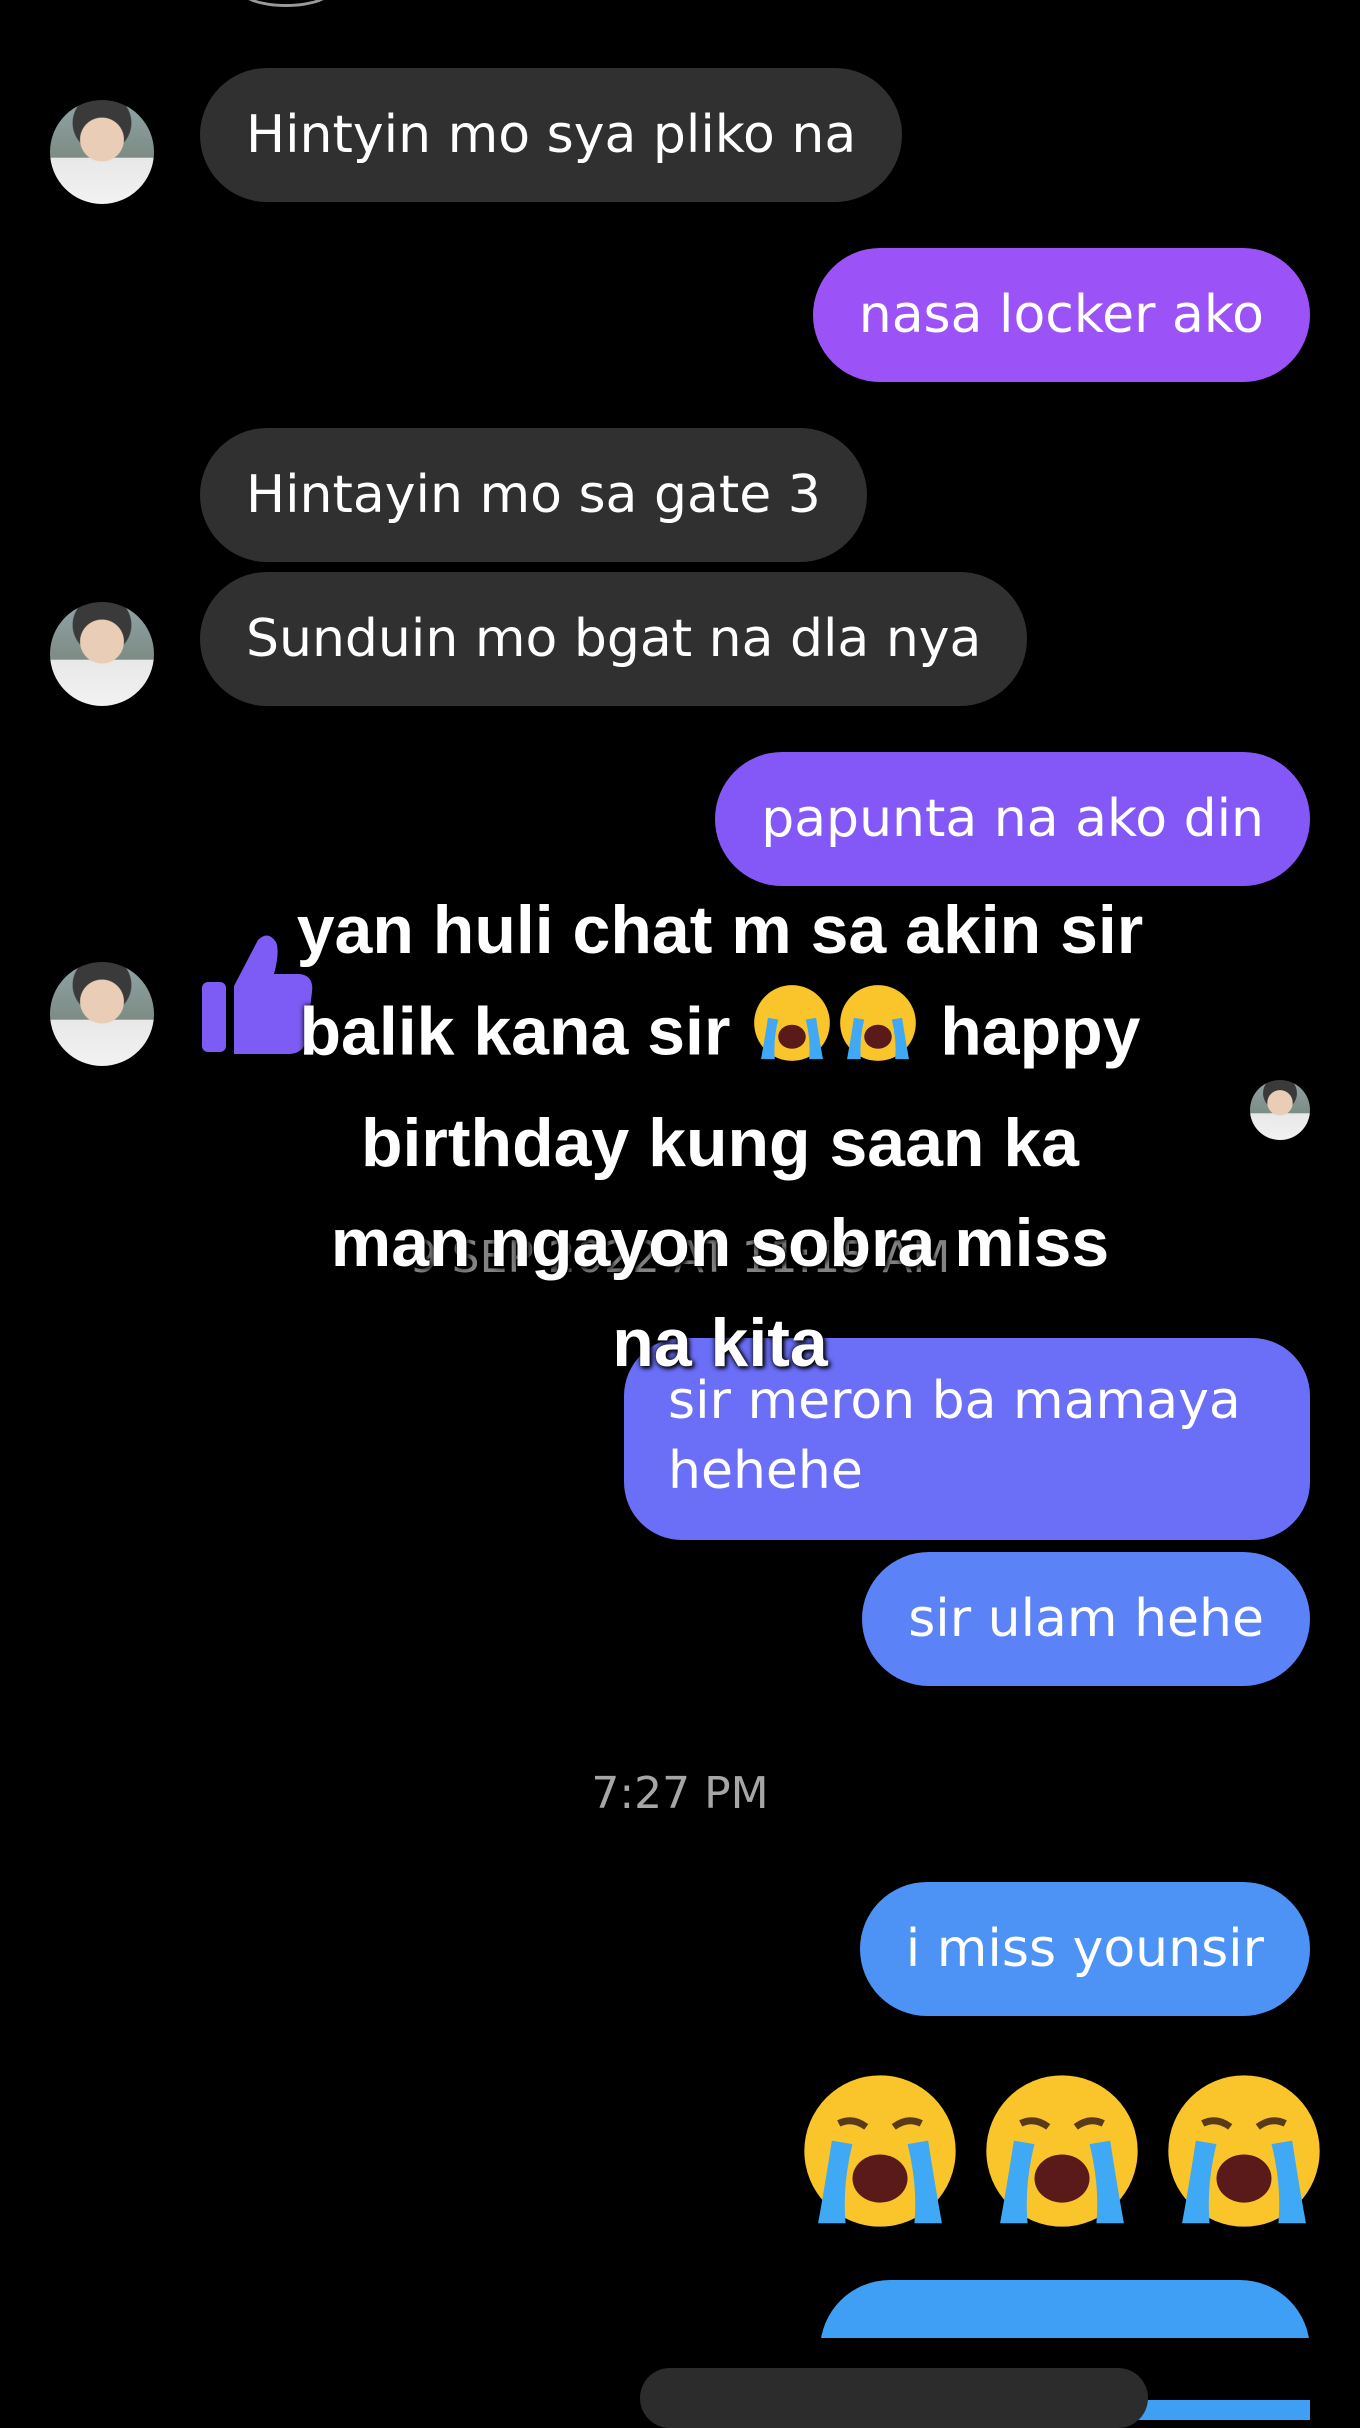  I want to click on message-text: papunta na ako din, so click(1012, 819).